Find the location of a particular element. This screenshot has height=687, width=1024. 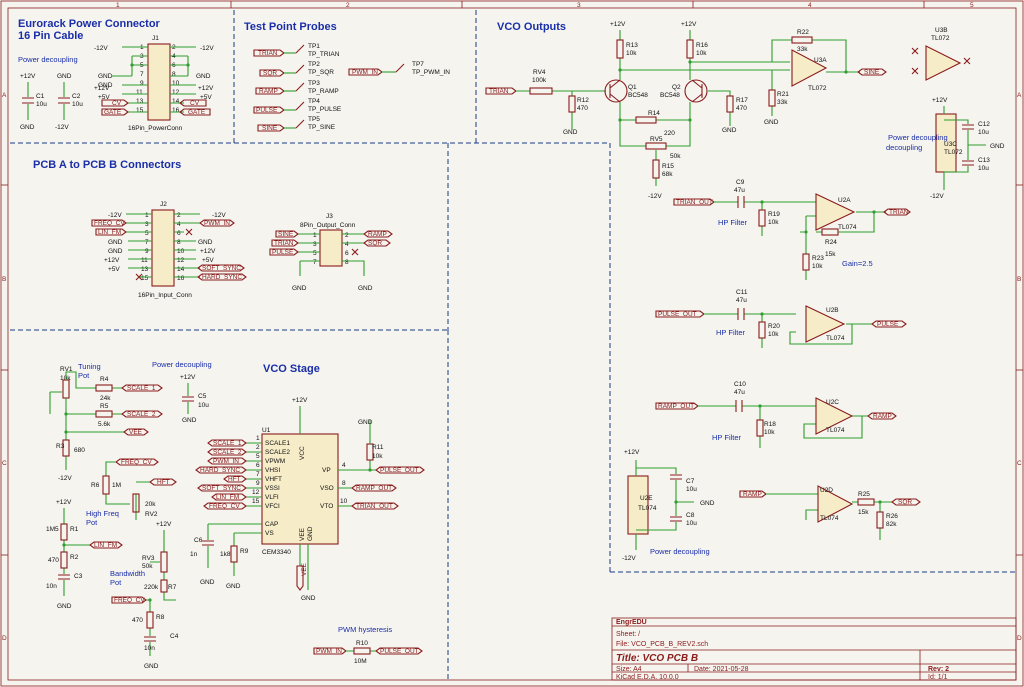

u1-pin-left-4: VHSI is located at coordinates (272, 470).